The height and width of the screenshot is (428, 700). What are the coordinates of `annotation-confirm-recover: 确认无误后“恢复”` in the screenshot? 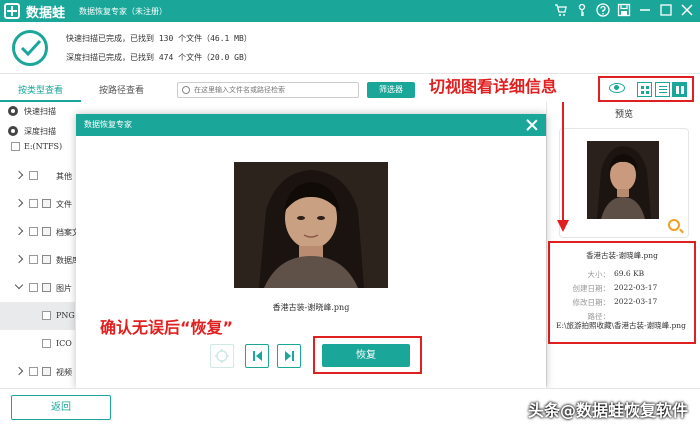 It's located at (167, 327).